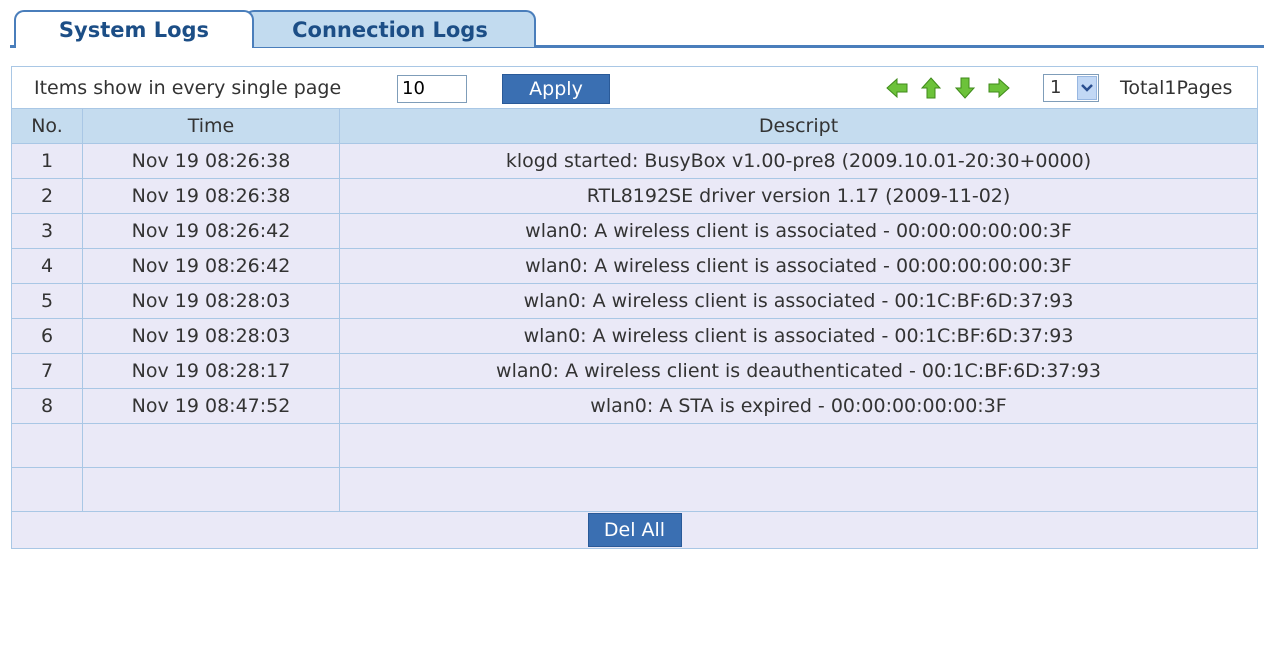  What do you see at coordinates (47, 371) in the screenshot?
I see `row-no: 7` at bounding box center [47, 371].